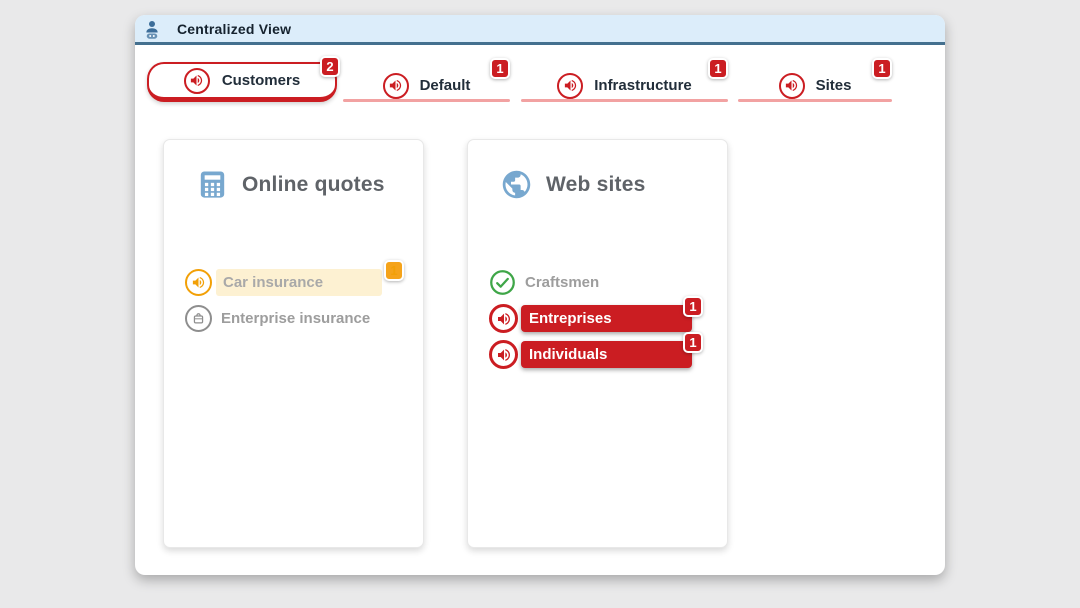  I want to click on card-title-row: Online quotes, so click(290, 184).